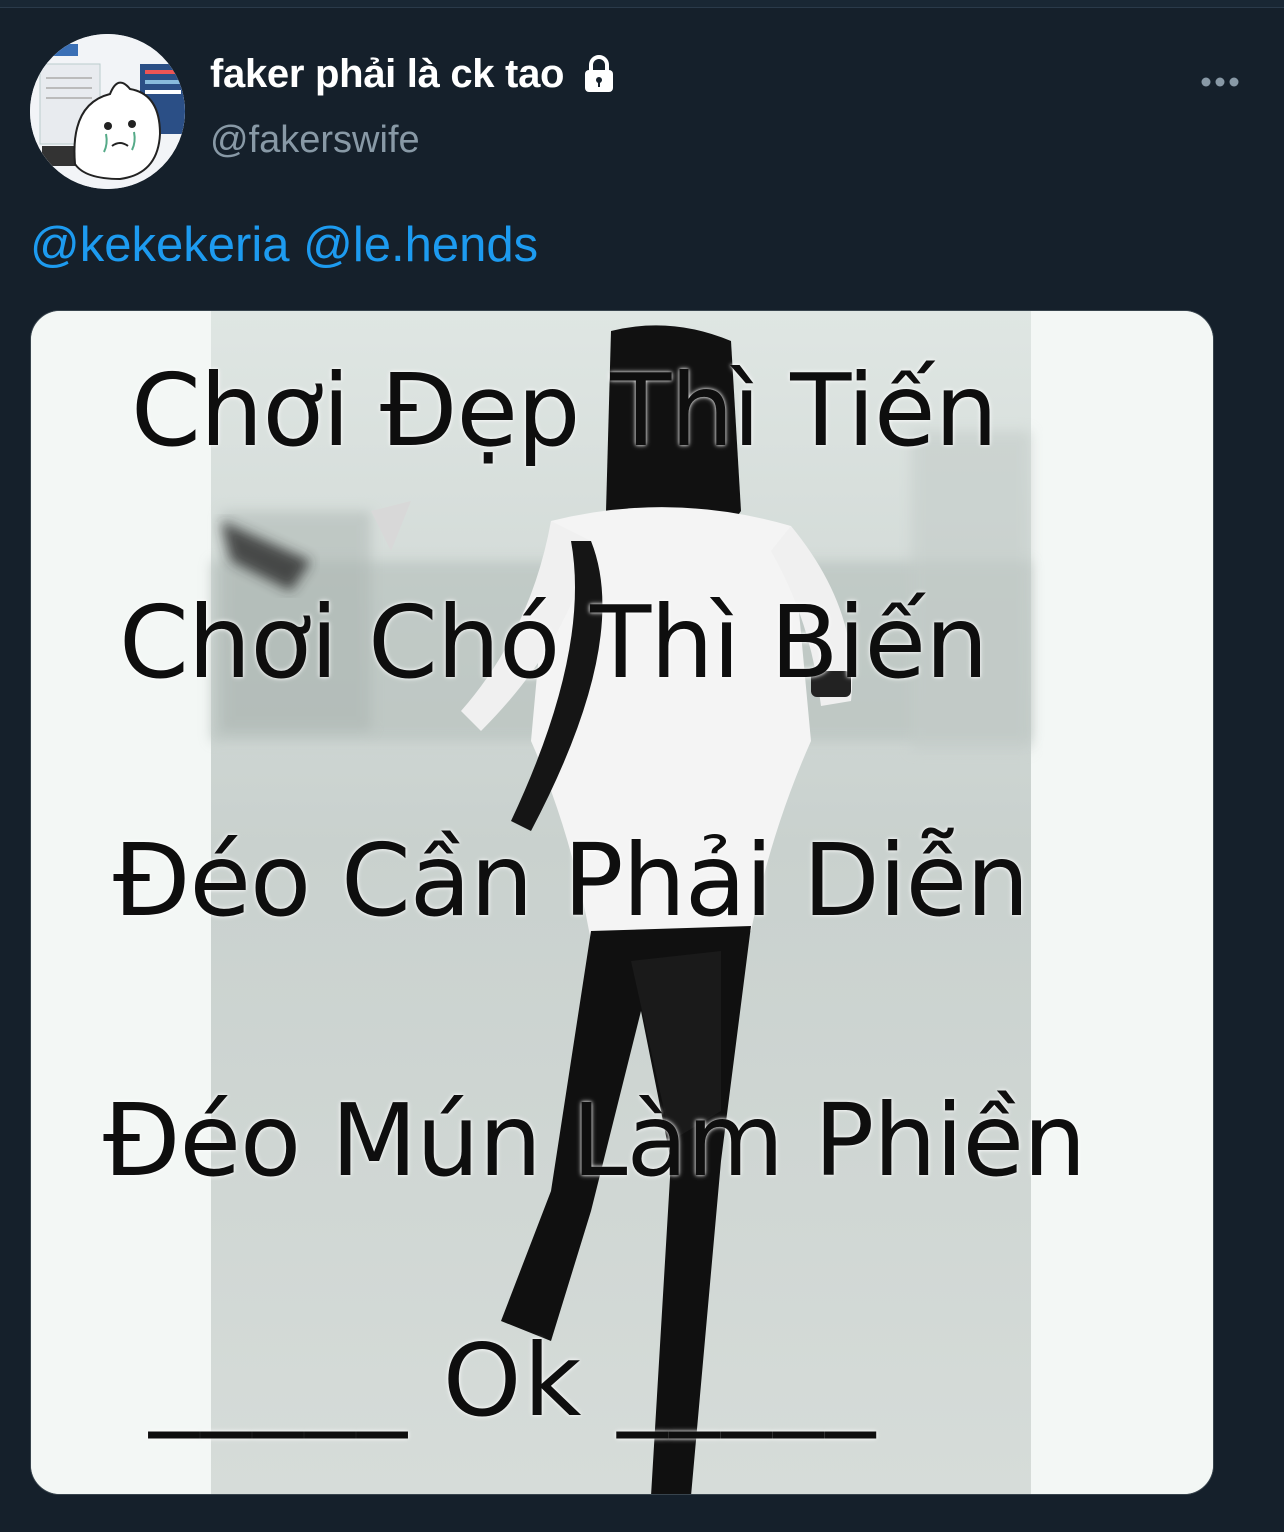  Describe the element at coordinates (642, 4) in the screenshot. I see `top-divider` at that location.